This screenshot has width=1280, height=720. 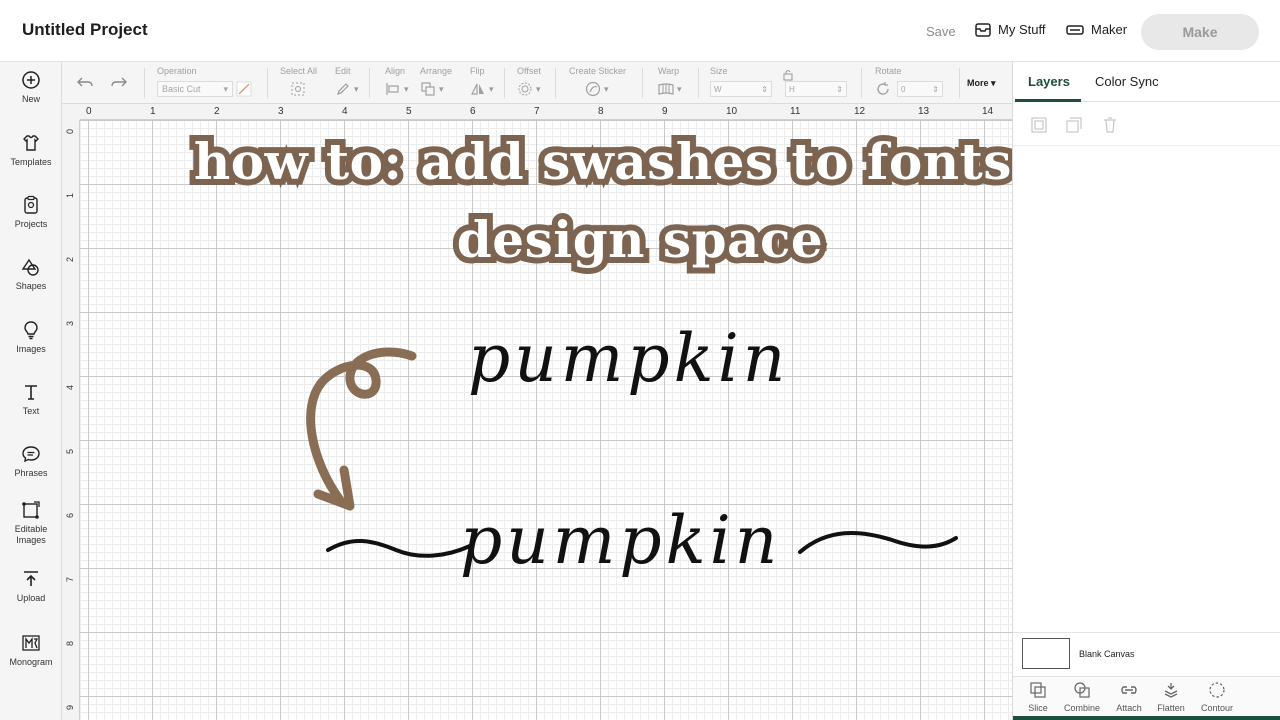 I want to click on more-label: More, so click(x=978, y=83).